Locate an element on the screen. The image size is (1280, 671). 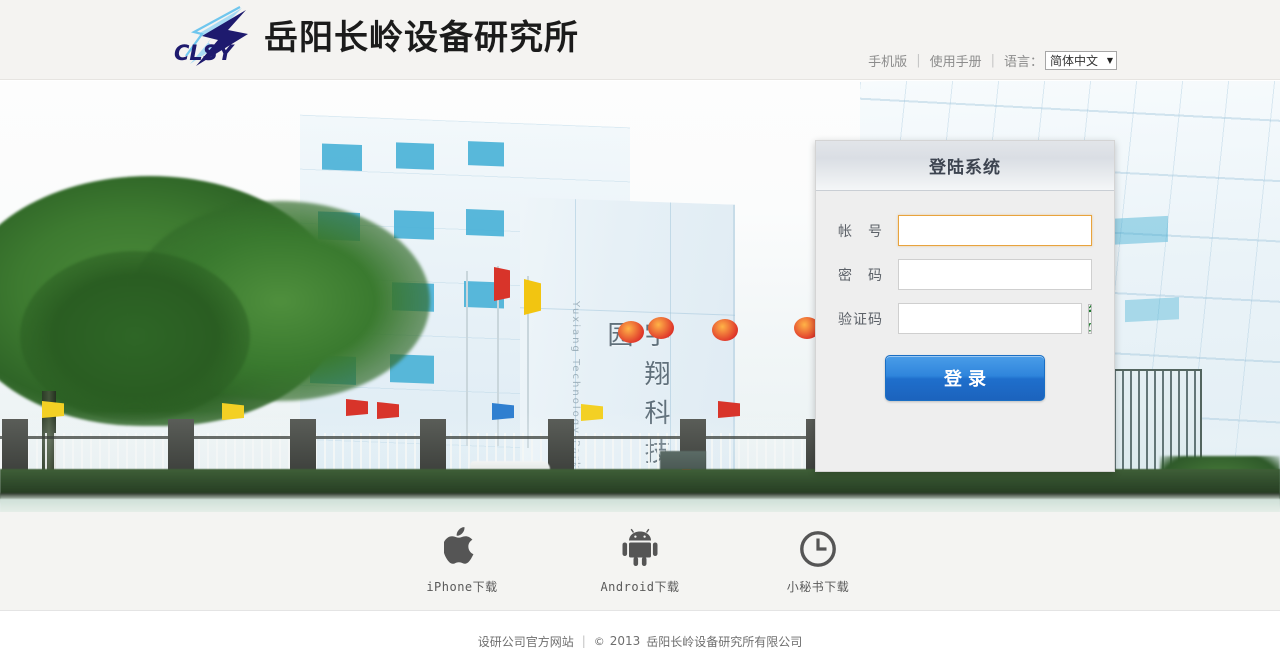
login-panel-header: 登陆系统 is located at coordinates (965, 166).